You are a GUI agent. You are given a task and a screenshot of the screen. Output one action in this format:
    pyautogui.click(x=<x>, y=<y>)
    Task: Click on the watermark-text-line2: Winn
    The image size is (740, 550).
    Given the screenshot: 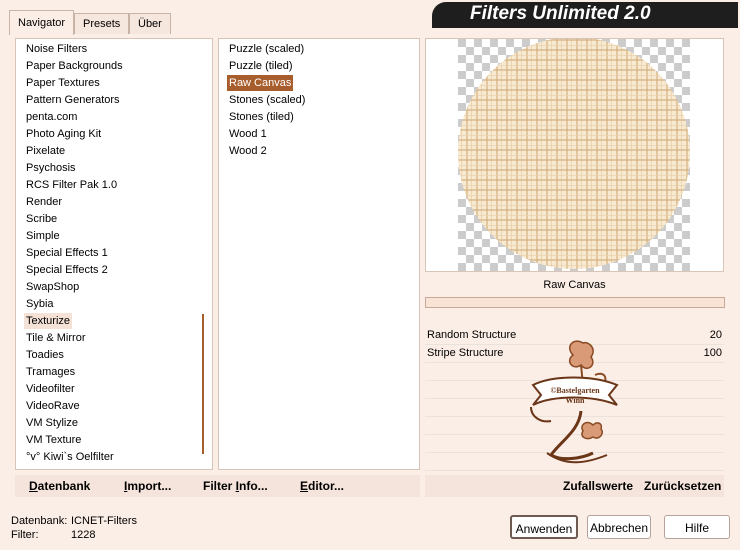 What is the action you would take?
    pyautogui.click(x=576, y=400)
    